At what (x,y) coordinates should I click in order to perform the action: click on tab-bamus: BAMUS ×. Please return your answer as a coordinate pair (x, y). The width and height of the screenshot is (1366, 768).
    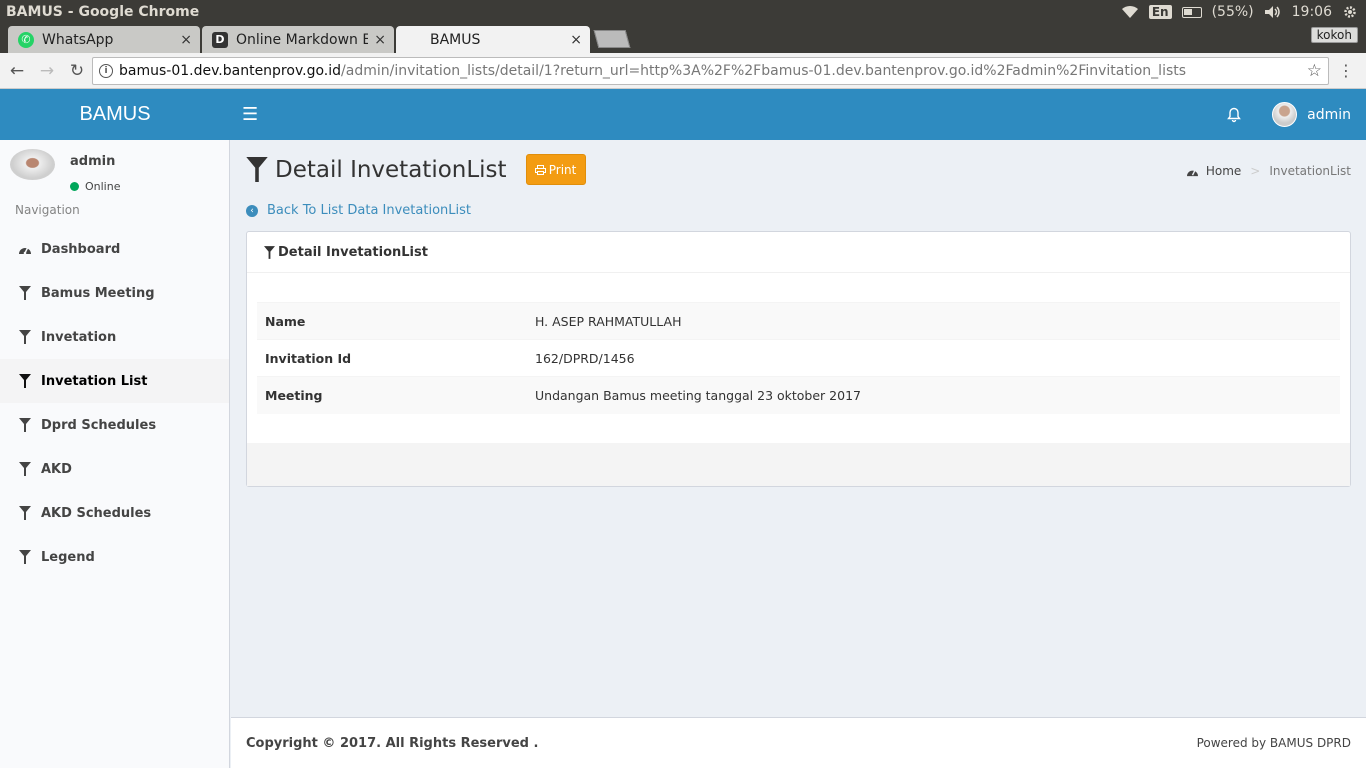
    Looking at the image, I should click on (493, 39).